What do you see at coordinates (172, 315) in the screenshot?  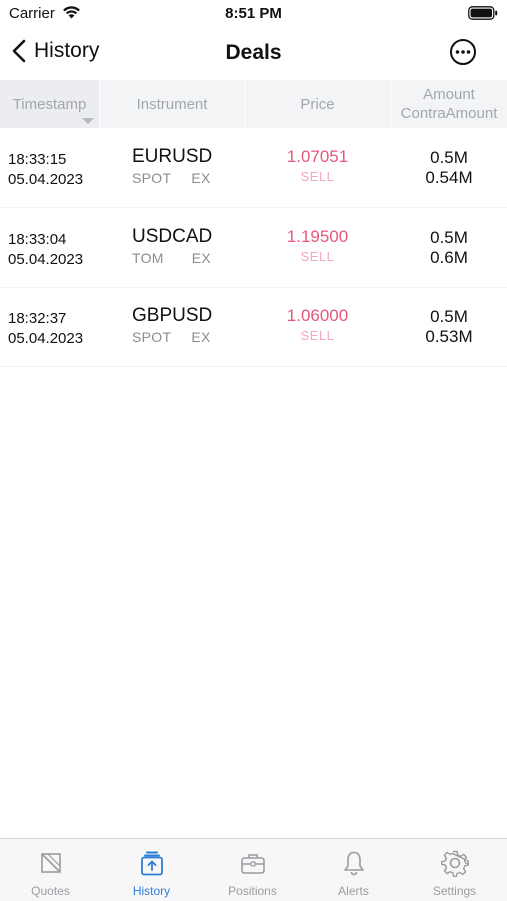 I see `instrument-symbol: GBPUSD` at bounding box center [172, 315].